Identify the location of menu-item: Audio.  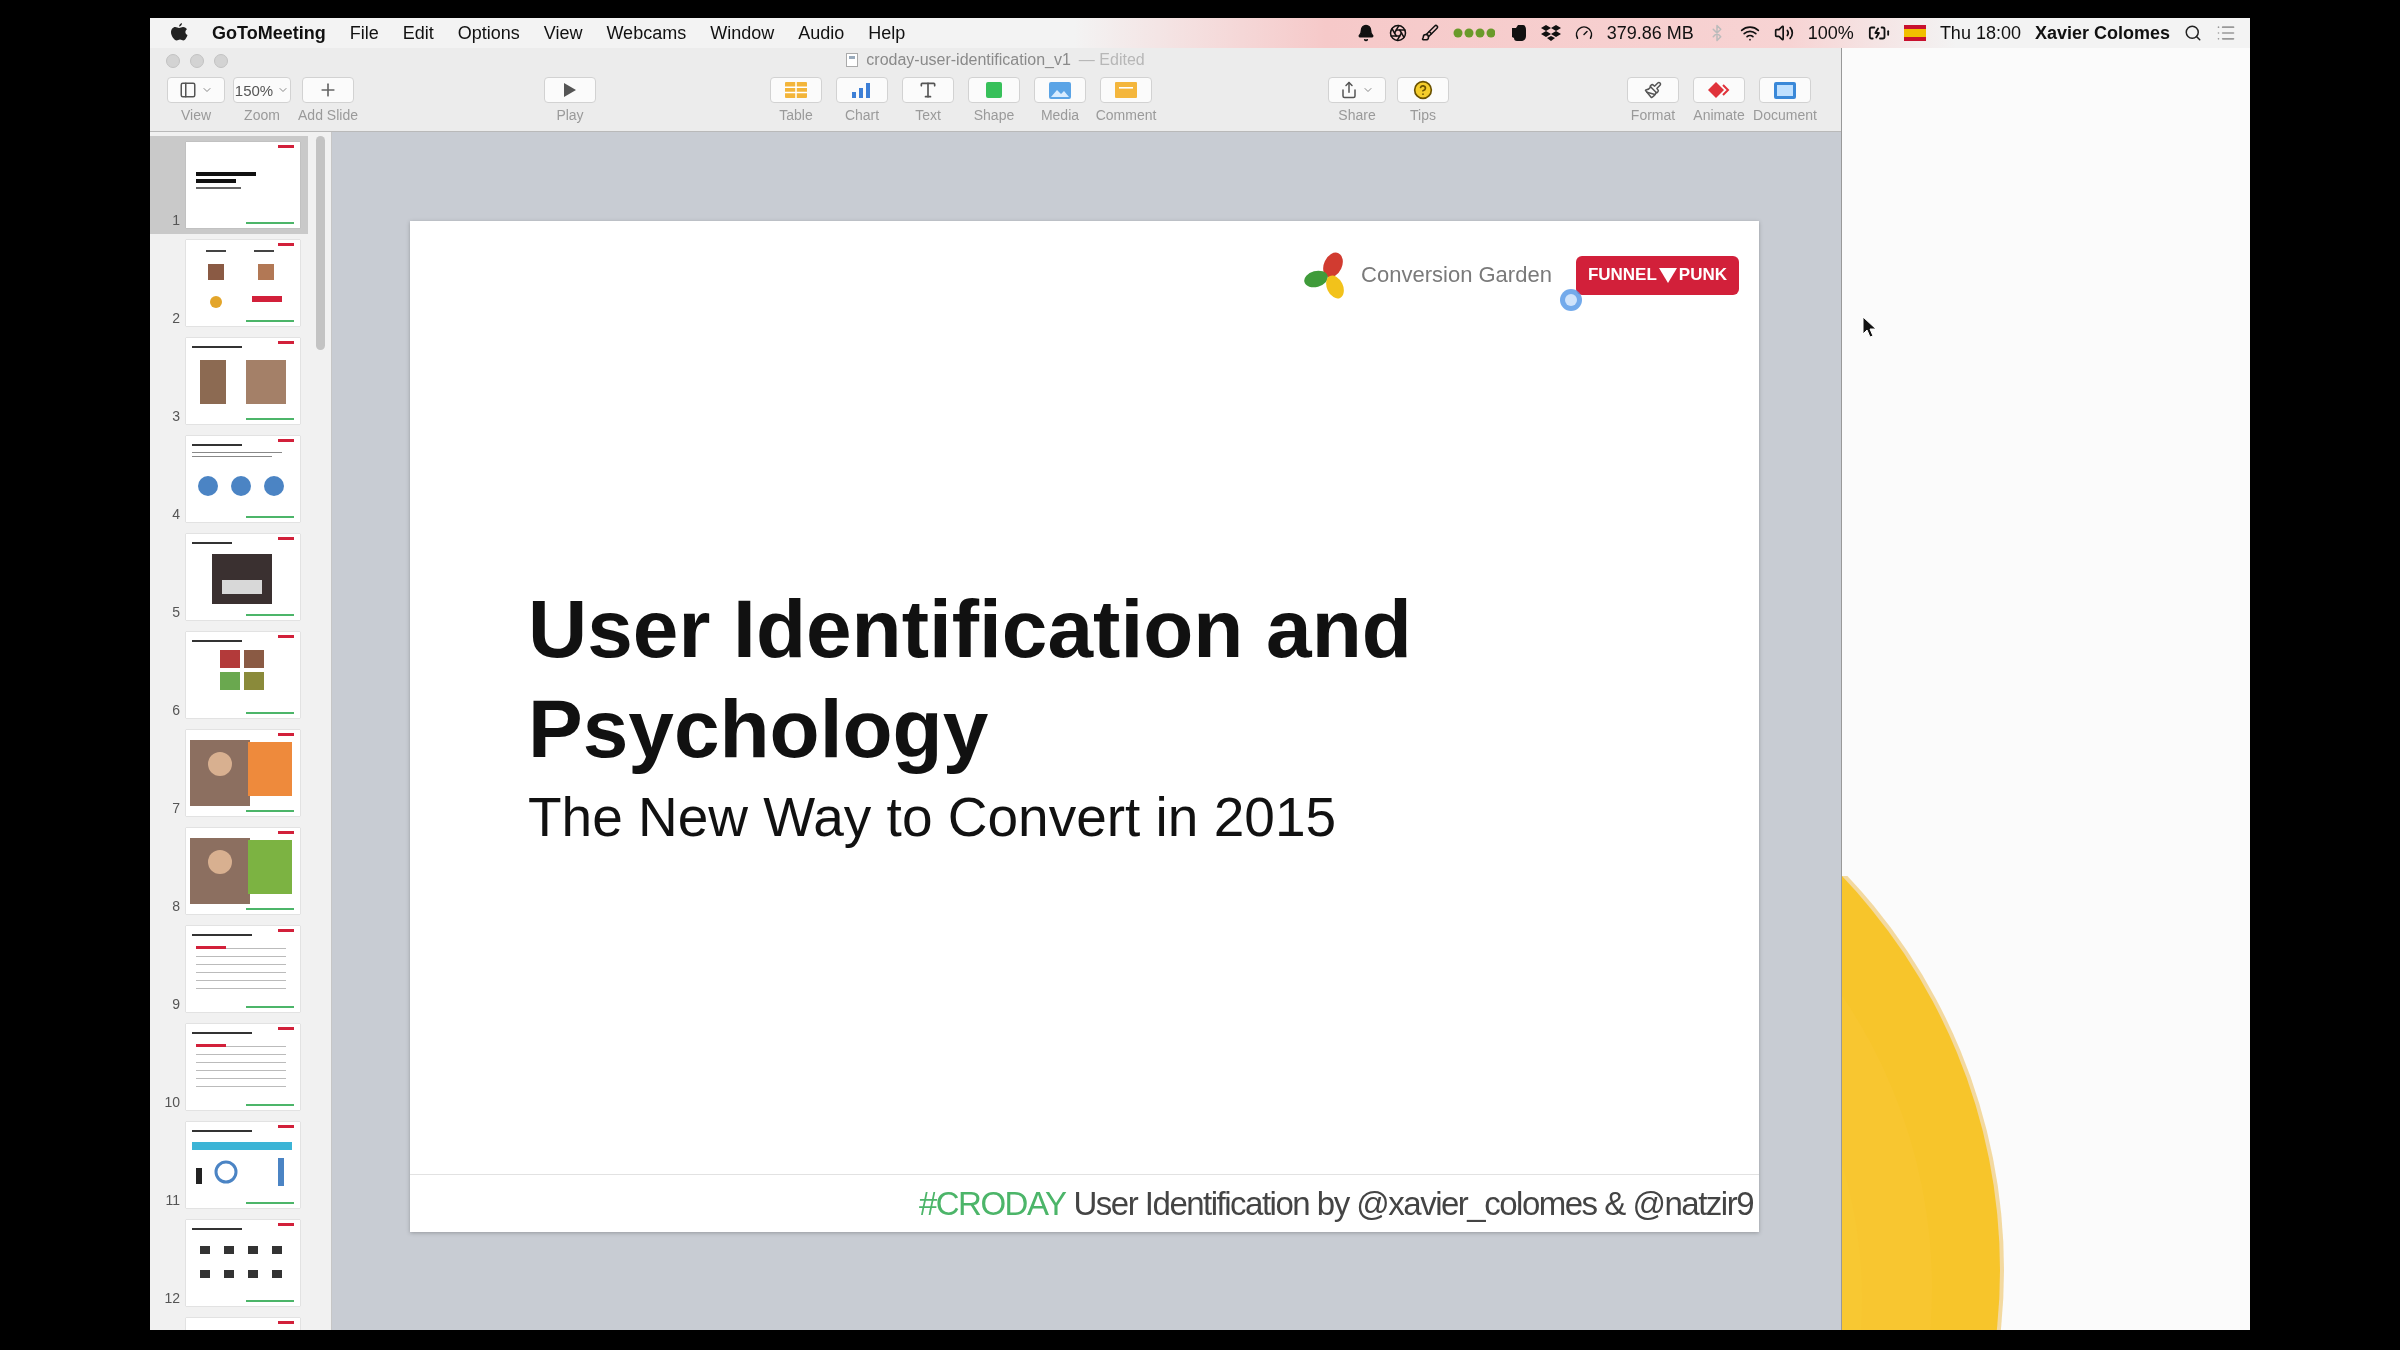
(821, 33).